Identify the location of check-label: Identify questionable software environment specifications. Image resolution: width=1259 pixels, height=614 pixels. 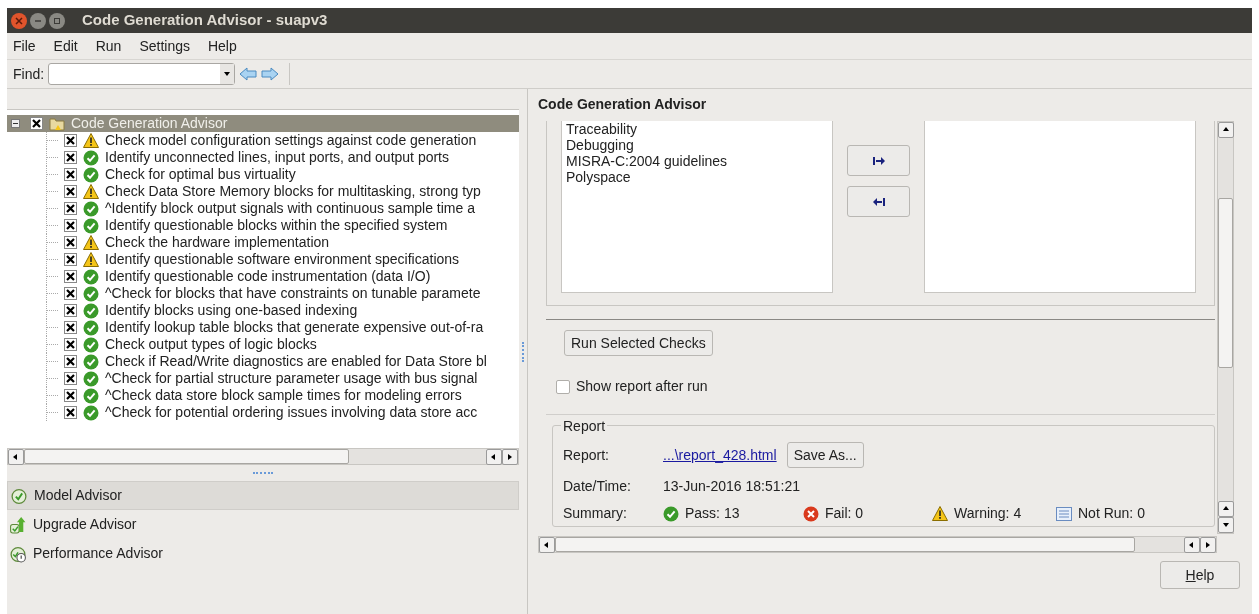
(282, 259).